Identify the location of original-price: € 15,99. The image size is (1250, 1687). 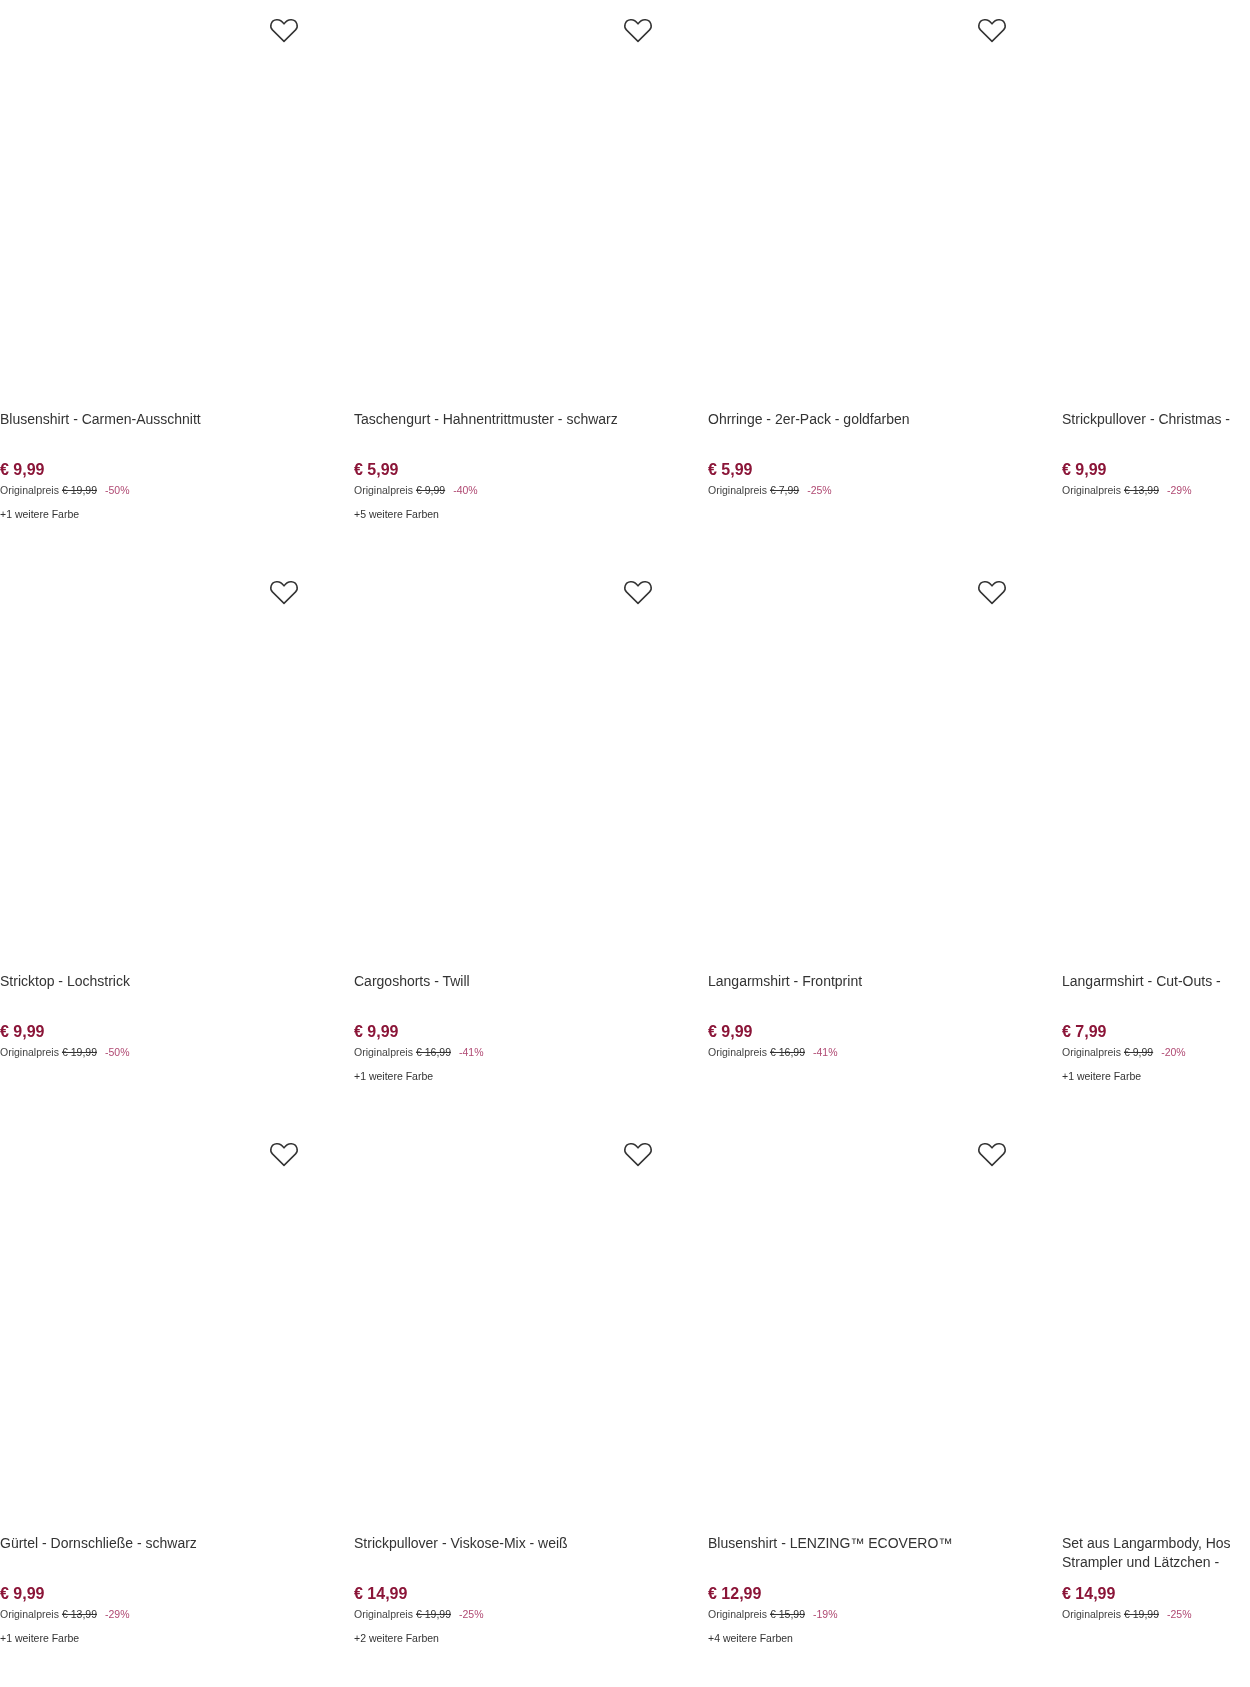
(787, 1614).